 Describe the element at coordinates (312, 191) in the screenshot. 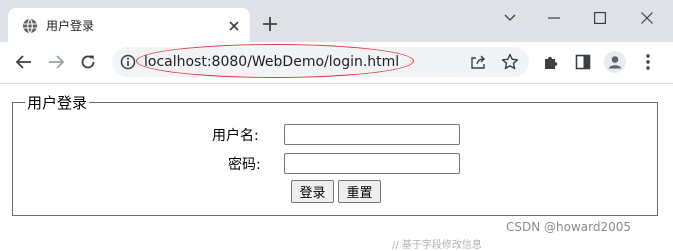

I see `login-button: 登录` at that location.